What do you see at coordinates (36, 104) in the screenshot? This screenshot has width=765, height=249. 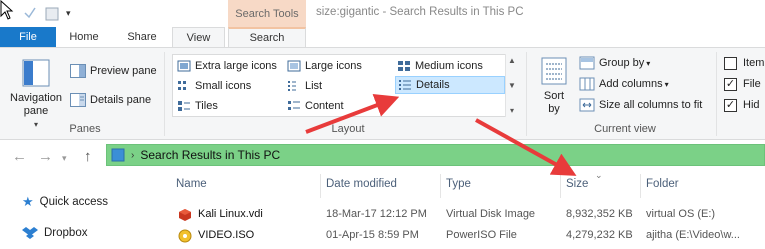 I see `navigation-pane-label: Navigation pane` at bounding box center [36, 104].